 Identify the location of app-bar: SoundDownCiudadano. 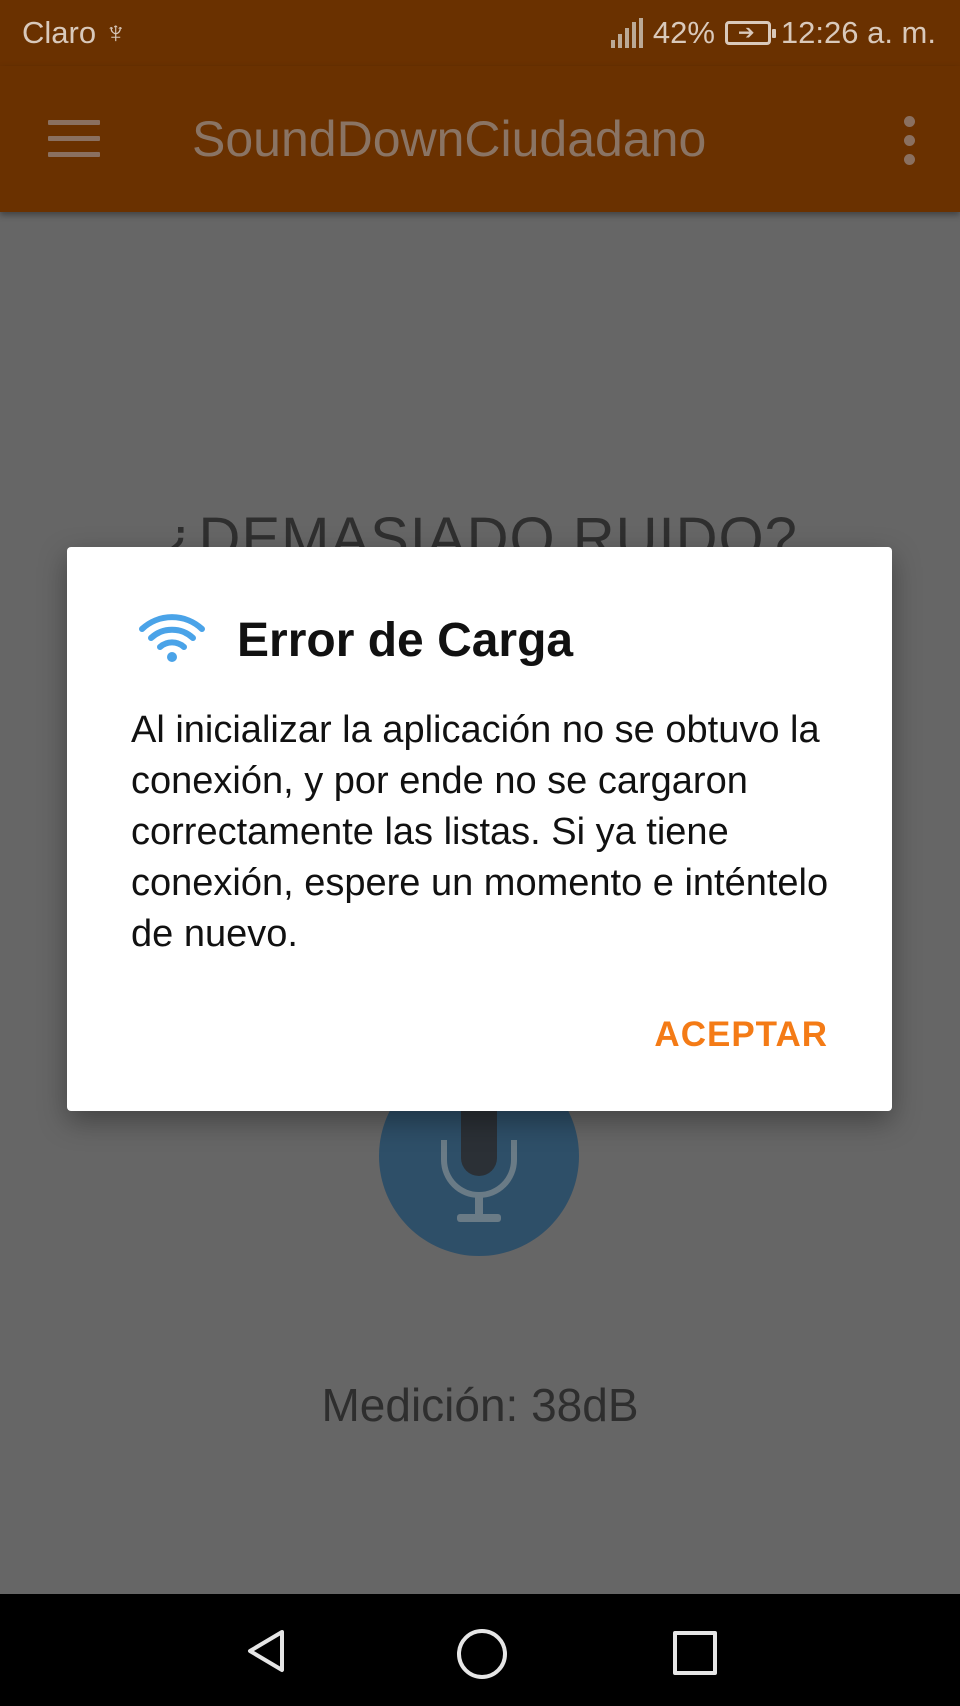
(480, 139).